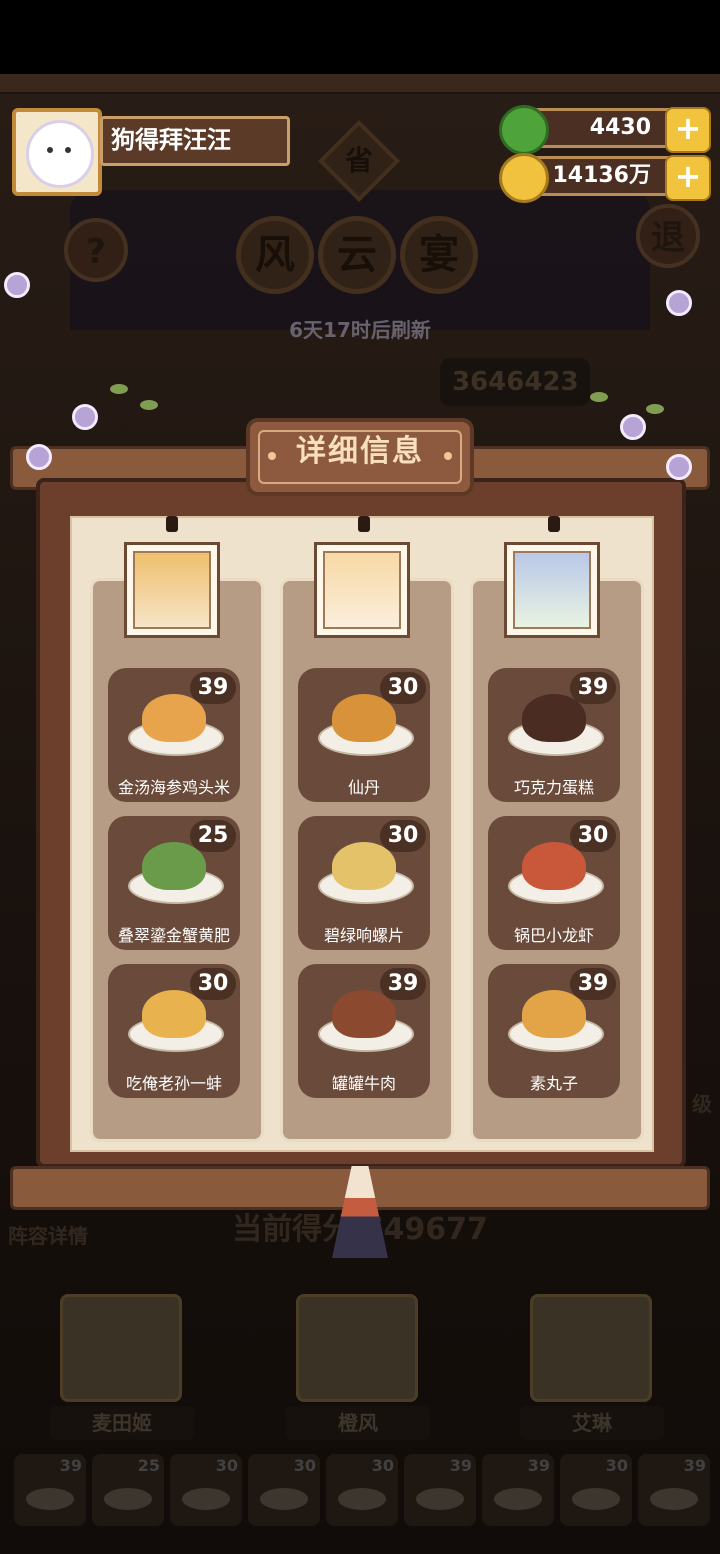 This screenshot has width=720, height=1554. Describe the element at coordinates (601, 175) in the screenshot. I see `coin-amount: 14136万` at that location.